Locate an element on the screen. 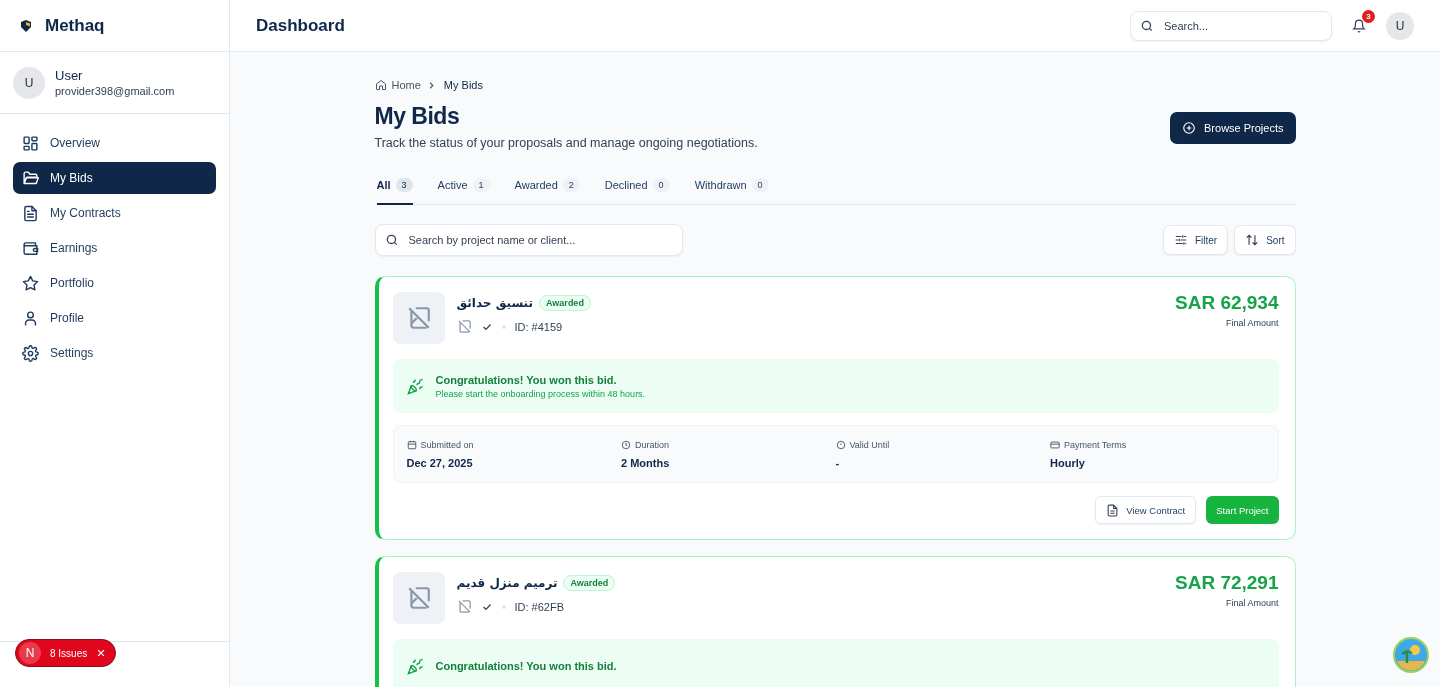 The width and height of the screenshot is (1440, 687). credit-card-icon is located at coordinates (1055, 444).